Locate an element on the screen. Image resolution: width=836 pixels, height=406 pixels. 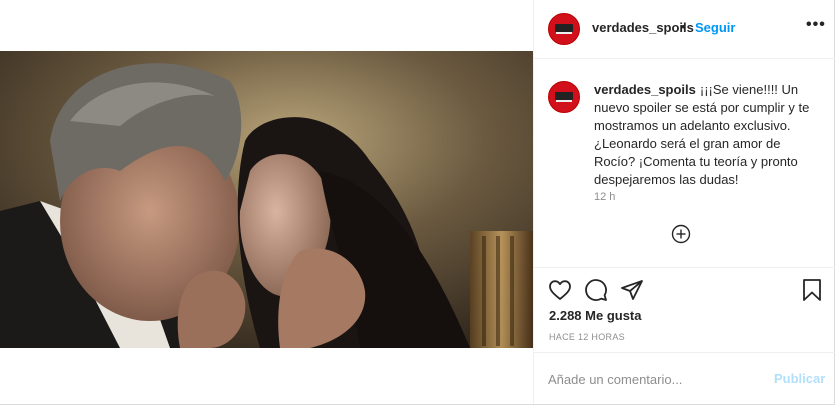
comment-button is located at coordinates (596, 290).